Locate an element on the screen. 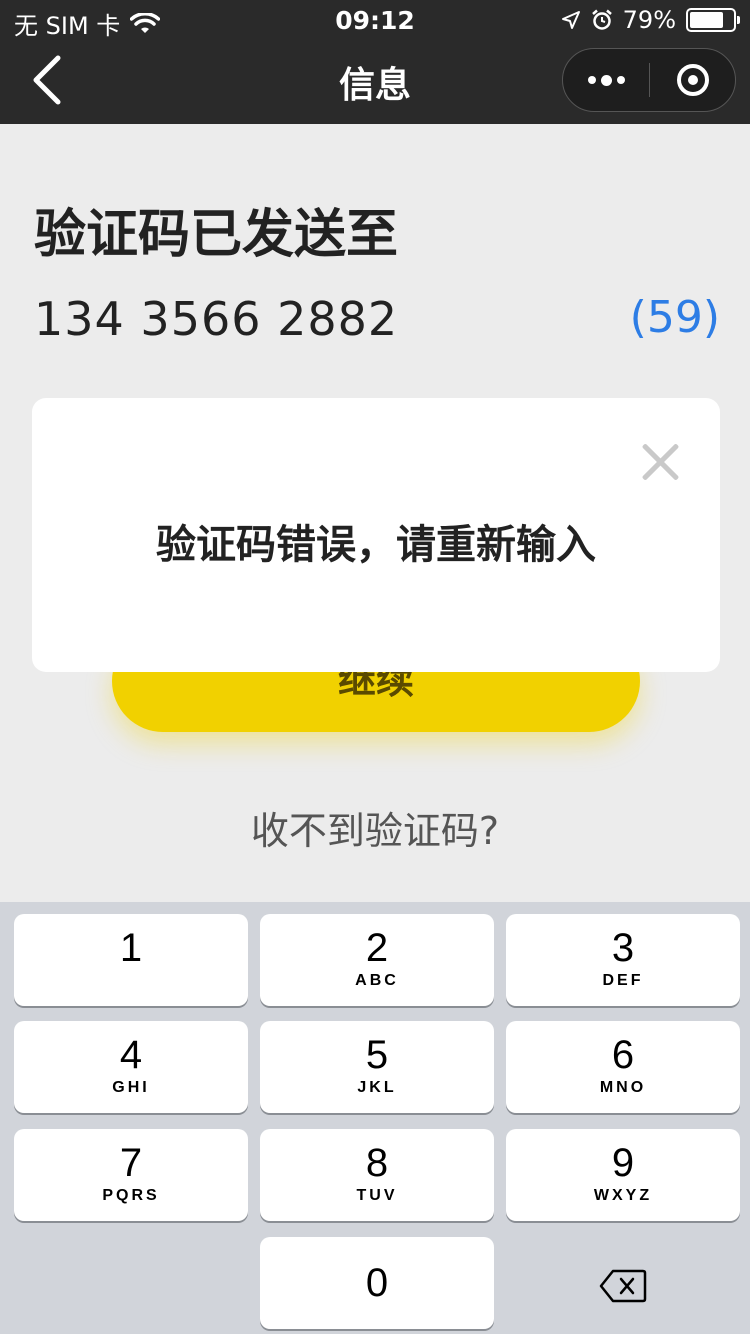 The width and height of the screenshot is (750, 1334). key-9: 9 WXYZ is located at coordinates (623, 1175).